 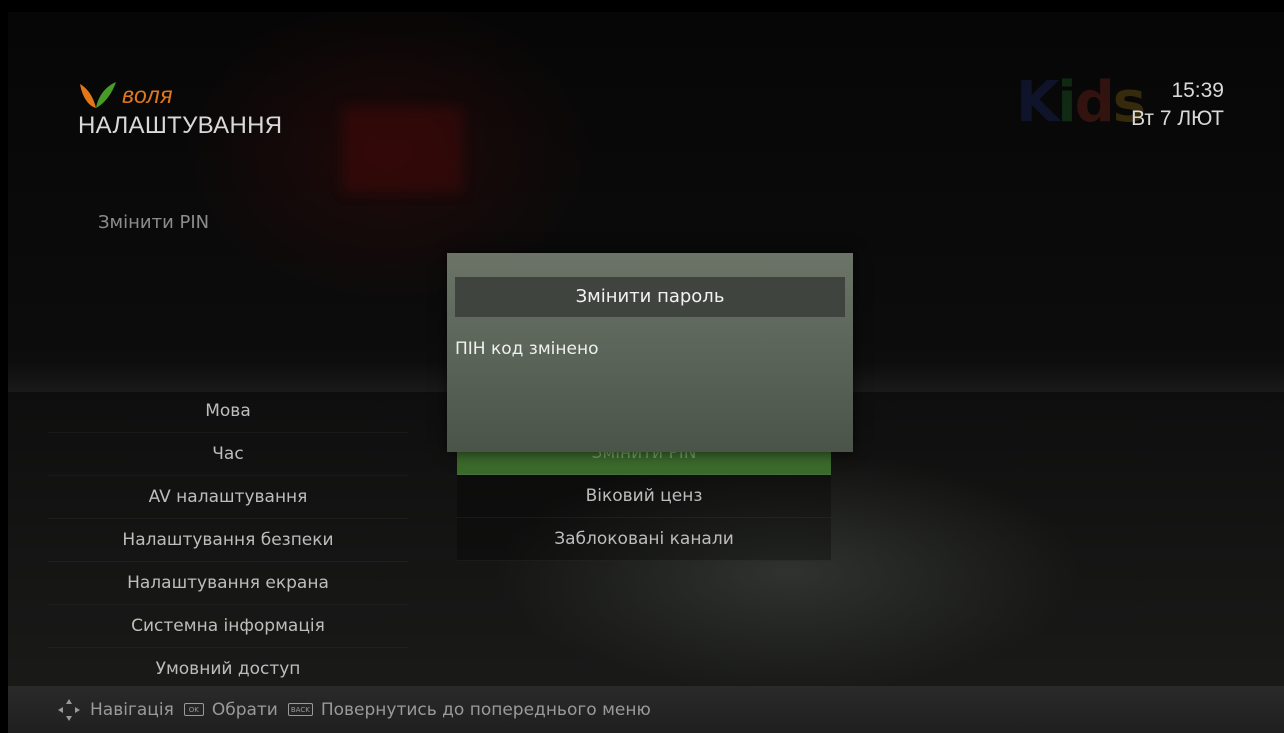 I want to click on brand-logo: воля, so click(x=125, y=95).